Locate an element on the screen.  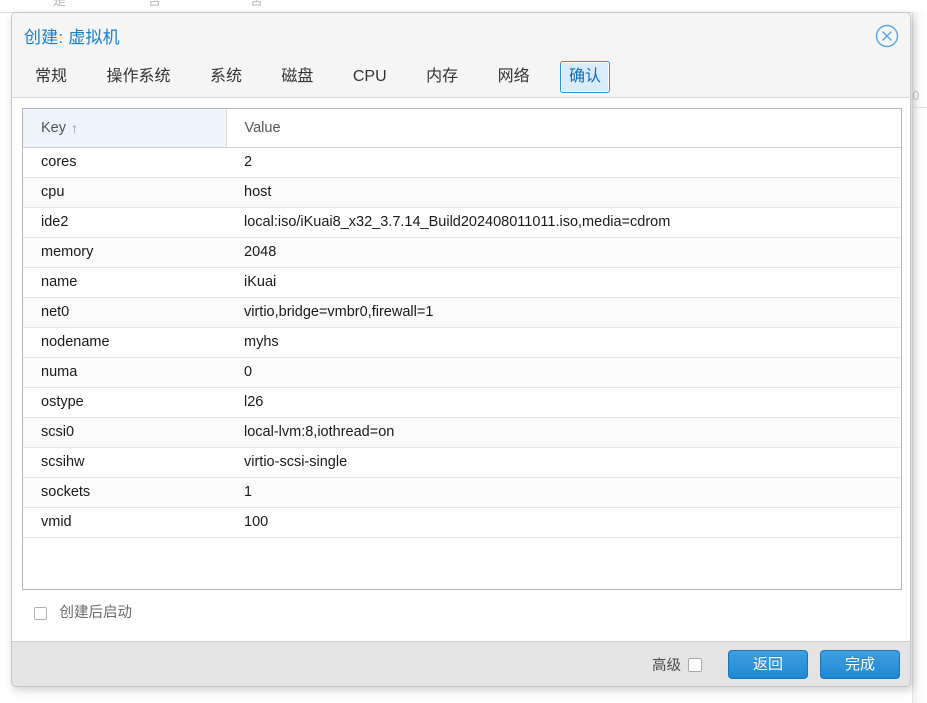
background-cut-text-1: 否 is located at coordinates (155, 4).